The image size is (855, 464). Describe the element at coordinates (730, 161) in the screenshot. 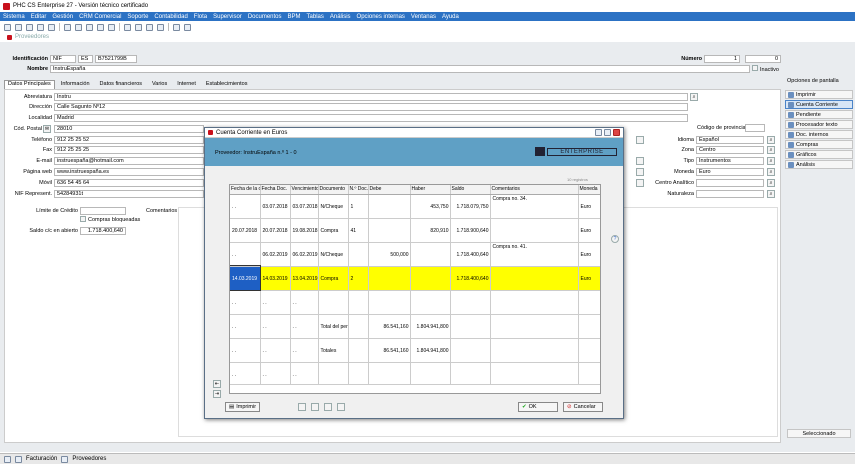

I see `tipo-select: Instrumentos` at that location.